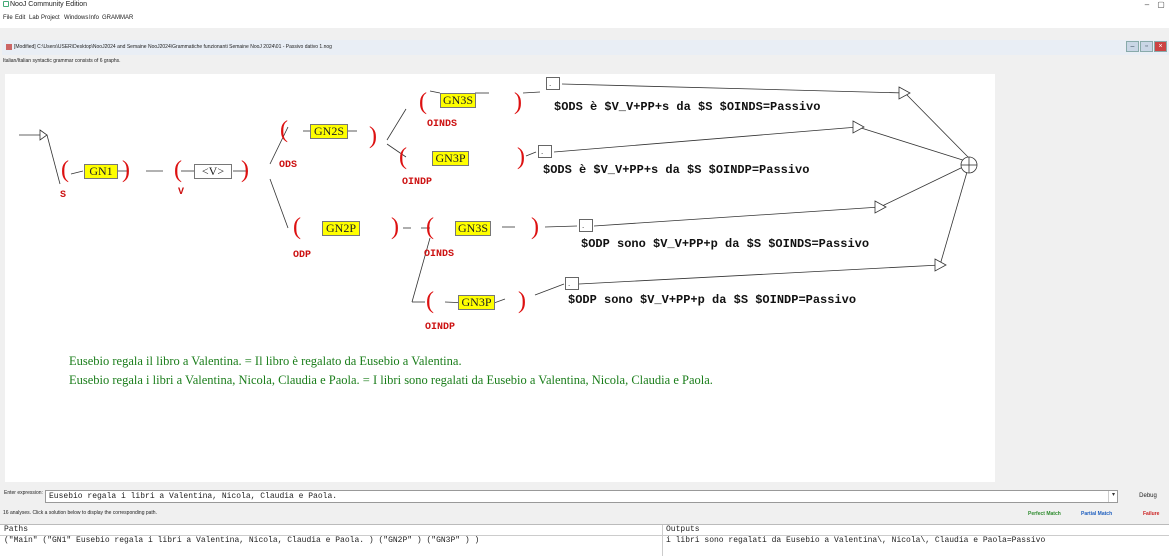 The height and width of the screenshot is (556, 1169). I want to click on output-node-4: ., so click(572, 283).